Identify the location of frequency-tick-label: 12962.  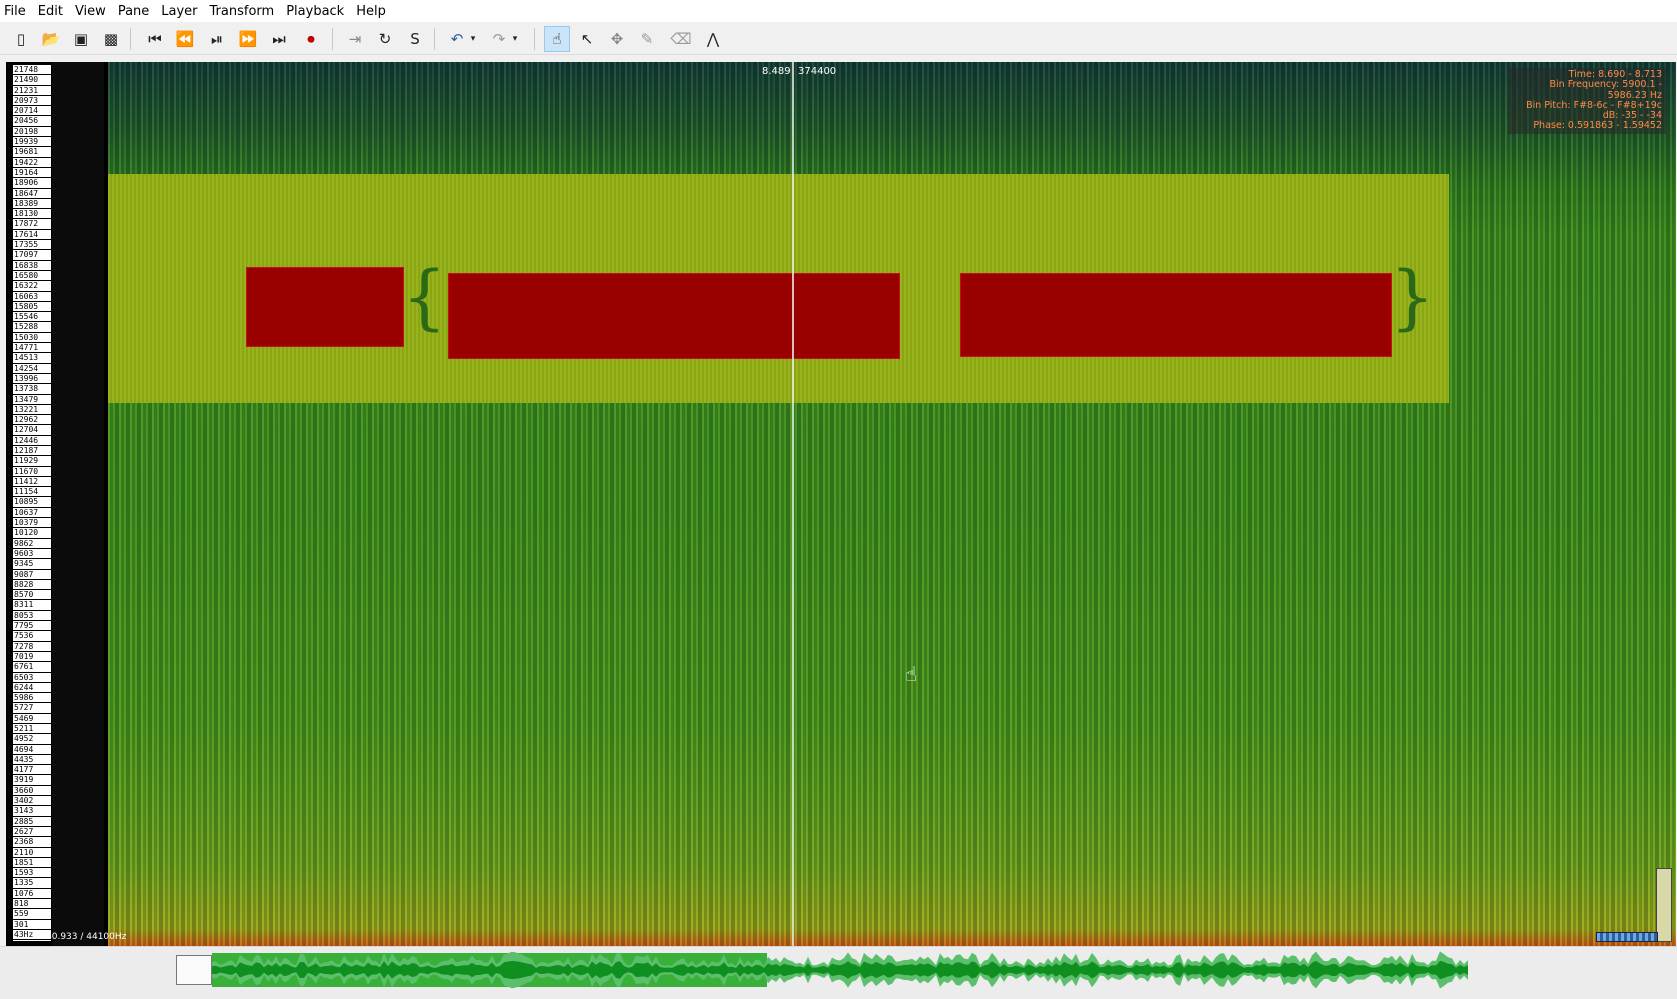
(32, 420).